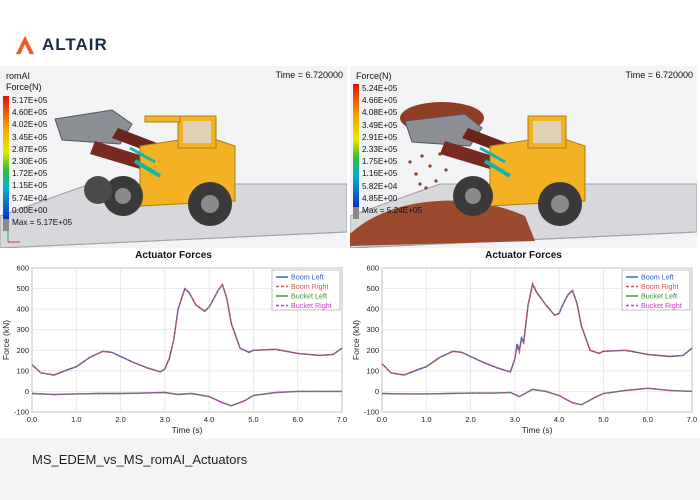 Image resolution: width=700 pixels, height=500 pixels. I want to click on legend-value: 1.16E+05, so click(380, 174).